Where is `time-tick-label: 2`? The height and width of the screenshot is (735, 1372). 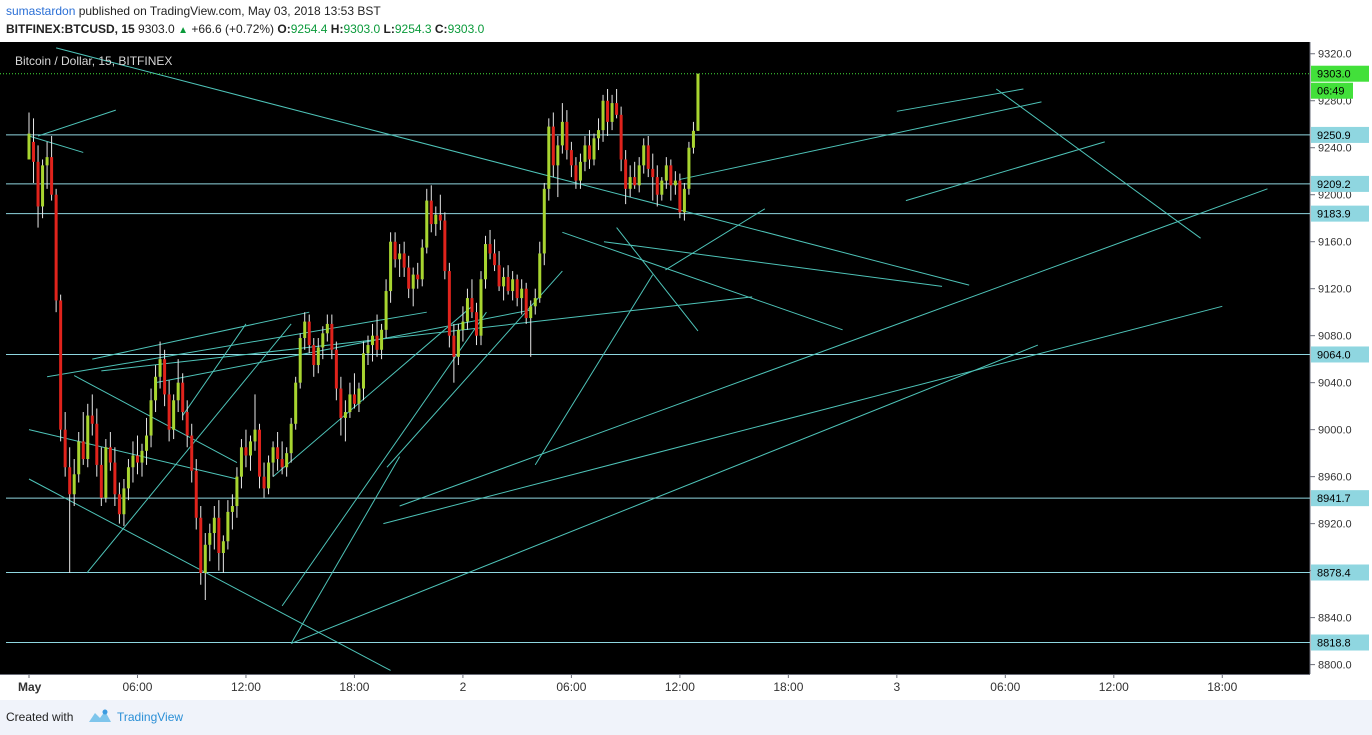 time-tick-label: 2 is located at coordinates (463, 687).